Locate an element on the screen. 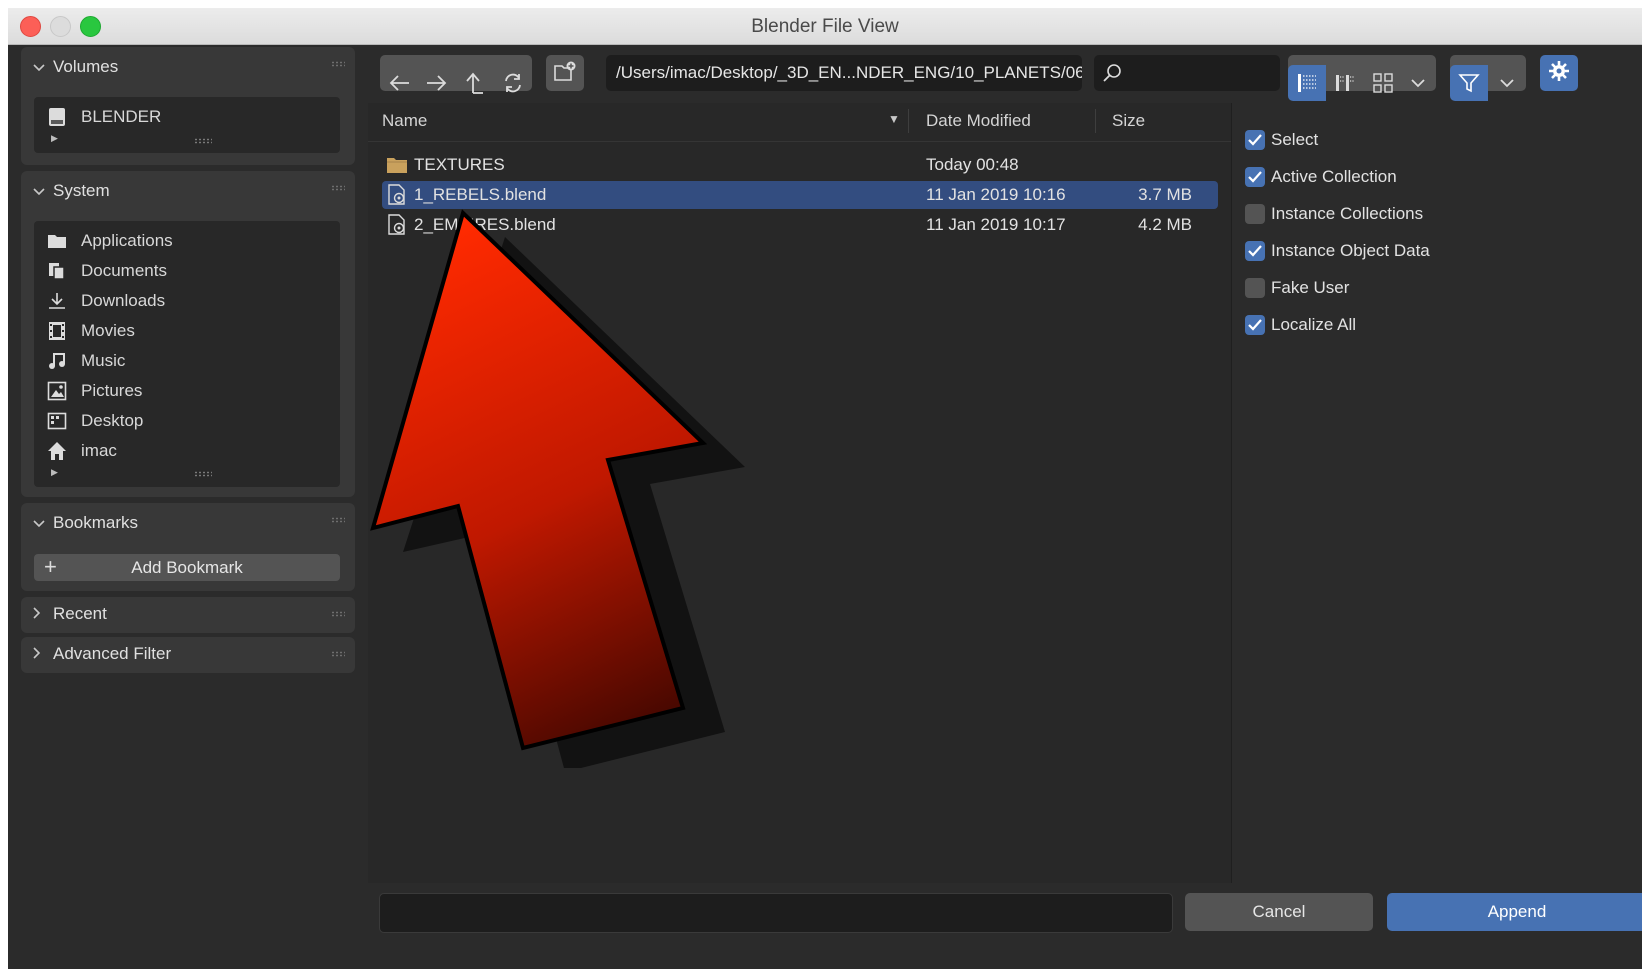  option-select: Select is located at coordinates (1281, 140).